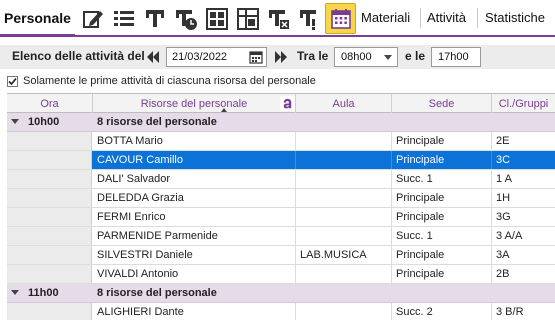  I want to click on top-tab-bar: Personale Materiali Attività Statistiche, so click(277, 18).